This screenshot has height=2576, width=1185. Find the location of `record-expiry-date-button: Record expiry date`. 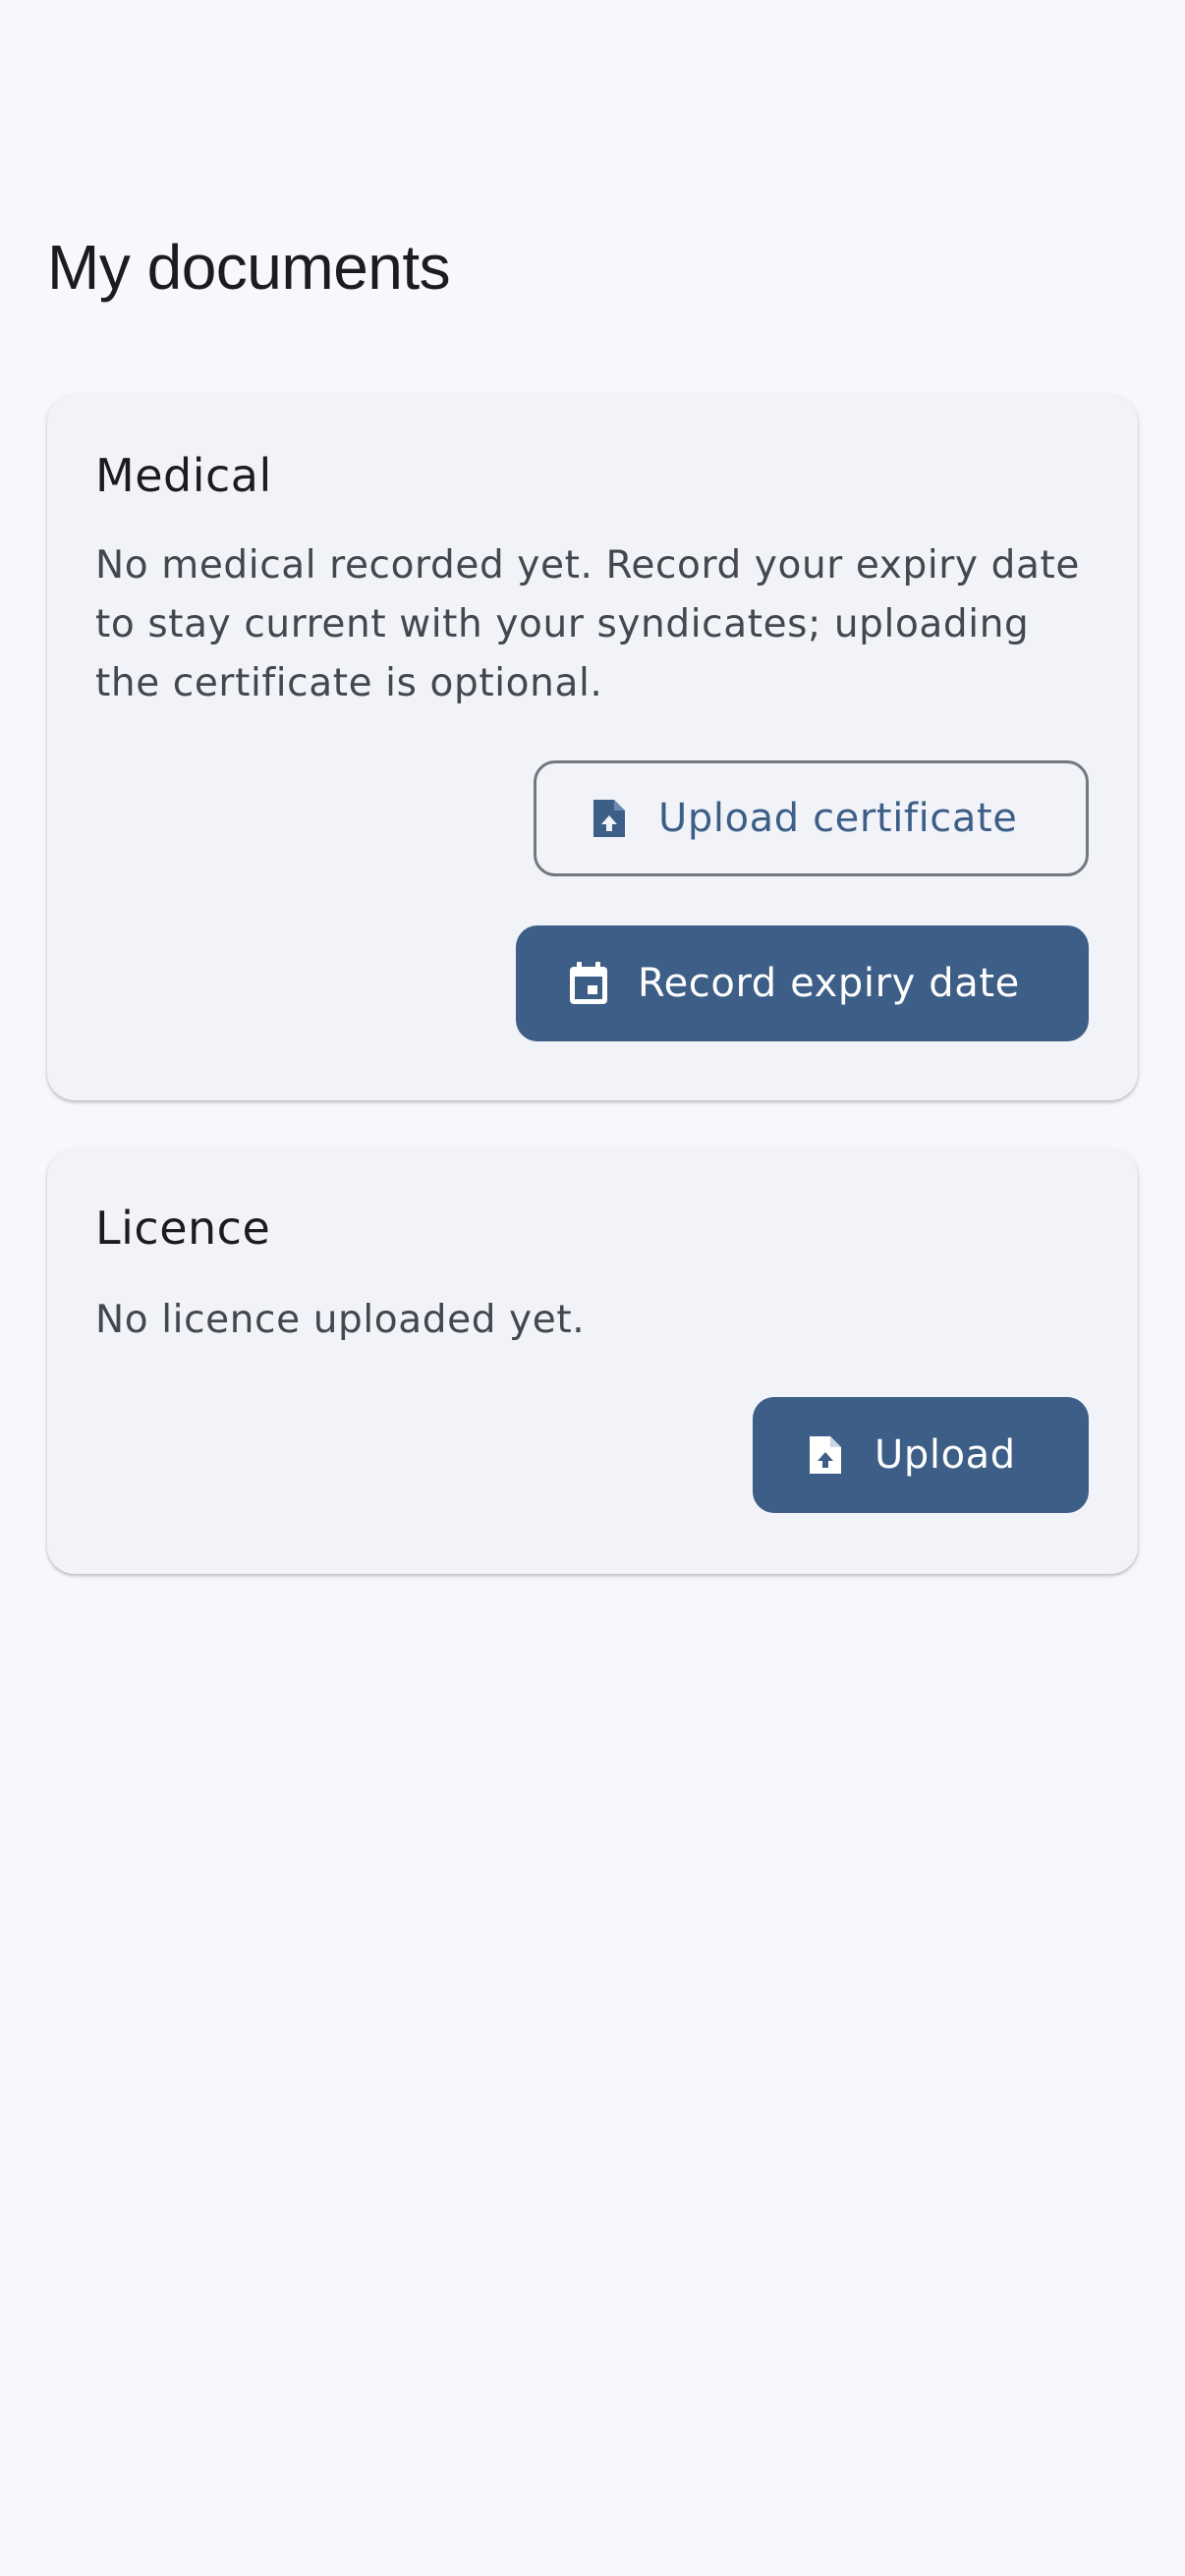

record-expiry-date-button: Record expiry date is located at coordinates (803, 983).